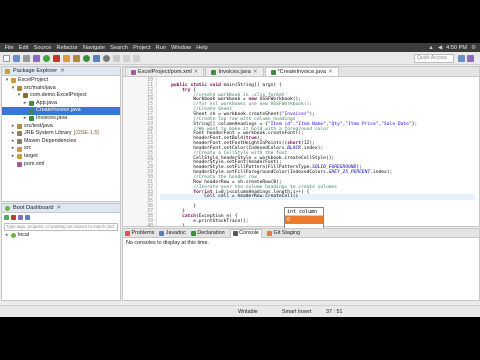 This screenshot has height=360, width=480. Describe the element at coordinates (94, 48) in the screenshot. I see `menu-navigate: Navigate` at that location.